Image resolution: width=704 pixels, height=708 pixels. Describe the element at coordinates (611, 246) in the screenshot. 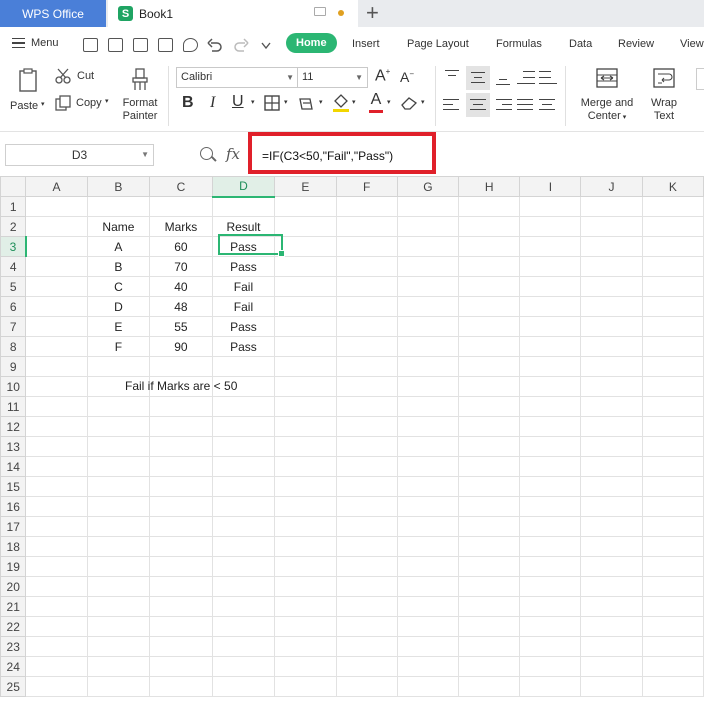

I see `cell-j3` at that location.